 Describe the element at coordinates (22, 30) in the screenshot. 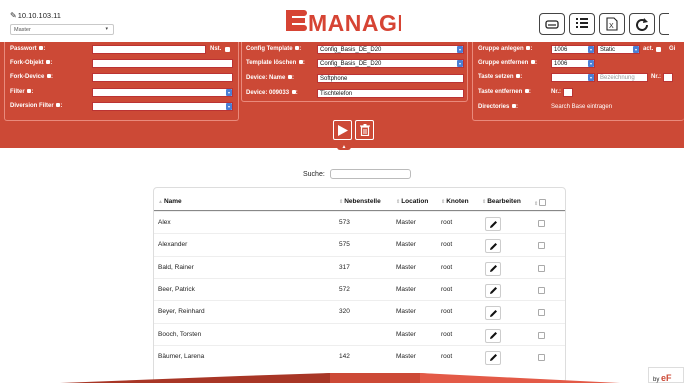

I see `server-select-value: Master` at that location.